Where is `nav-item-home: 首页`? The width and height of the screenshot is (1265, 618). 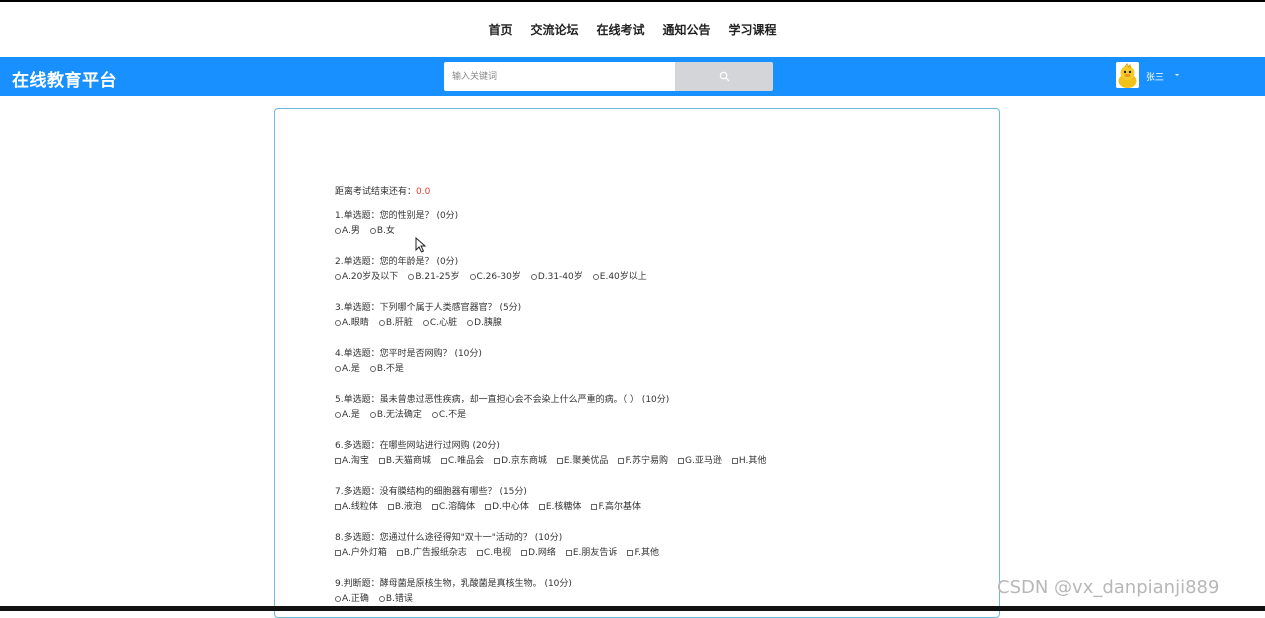 nav-item-home: 首页 is located at coordinates (500, 29).